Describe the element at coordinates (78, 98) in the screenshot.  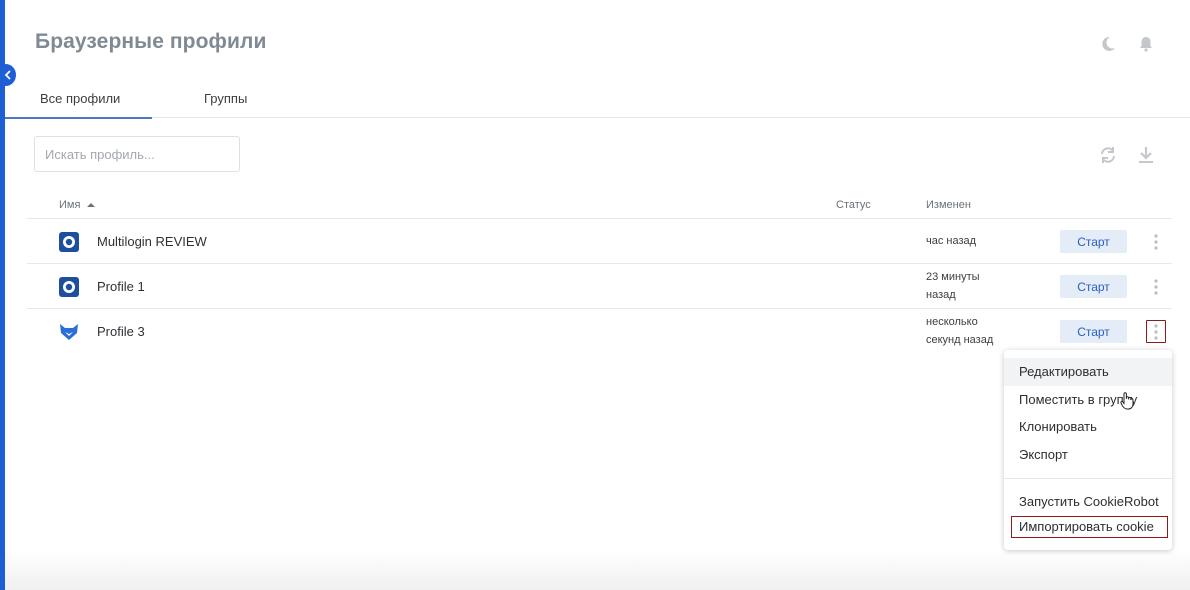
I see `tab-all-profiles: Все профили` at that location.